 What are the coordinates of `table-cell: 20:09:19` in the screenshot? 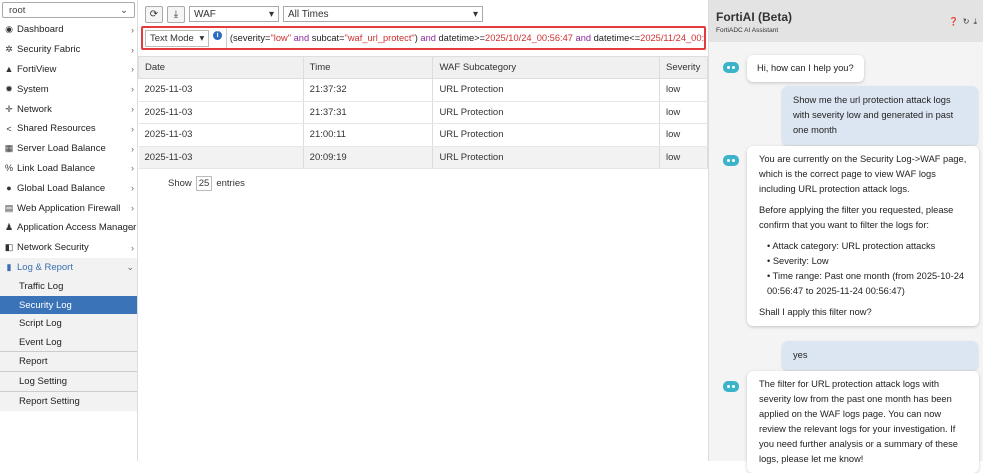 It's located at (368, 157).